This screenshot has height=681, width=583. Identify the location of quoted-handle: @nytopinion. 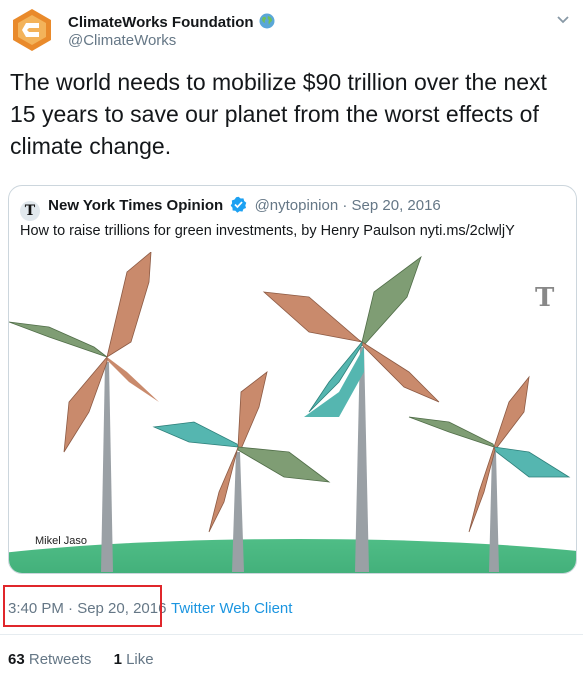
(297, 205).